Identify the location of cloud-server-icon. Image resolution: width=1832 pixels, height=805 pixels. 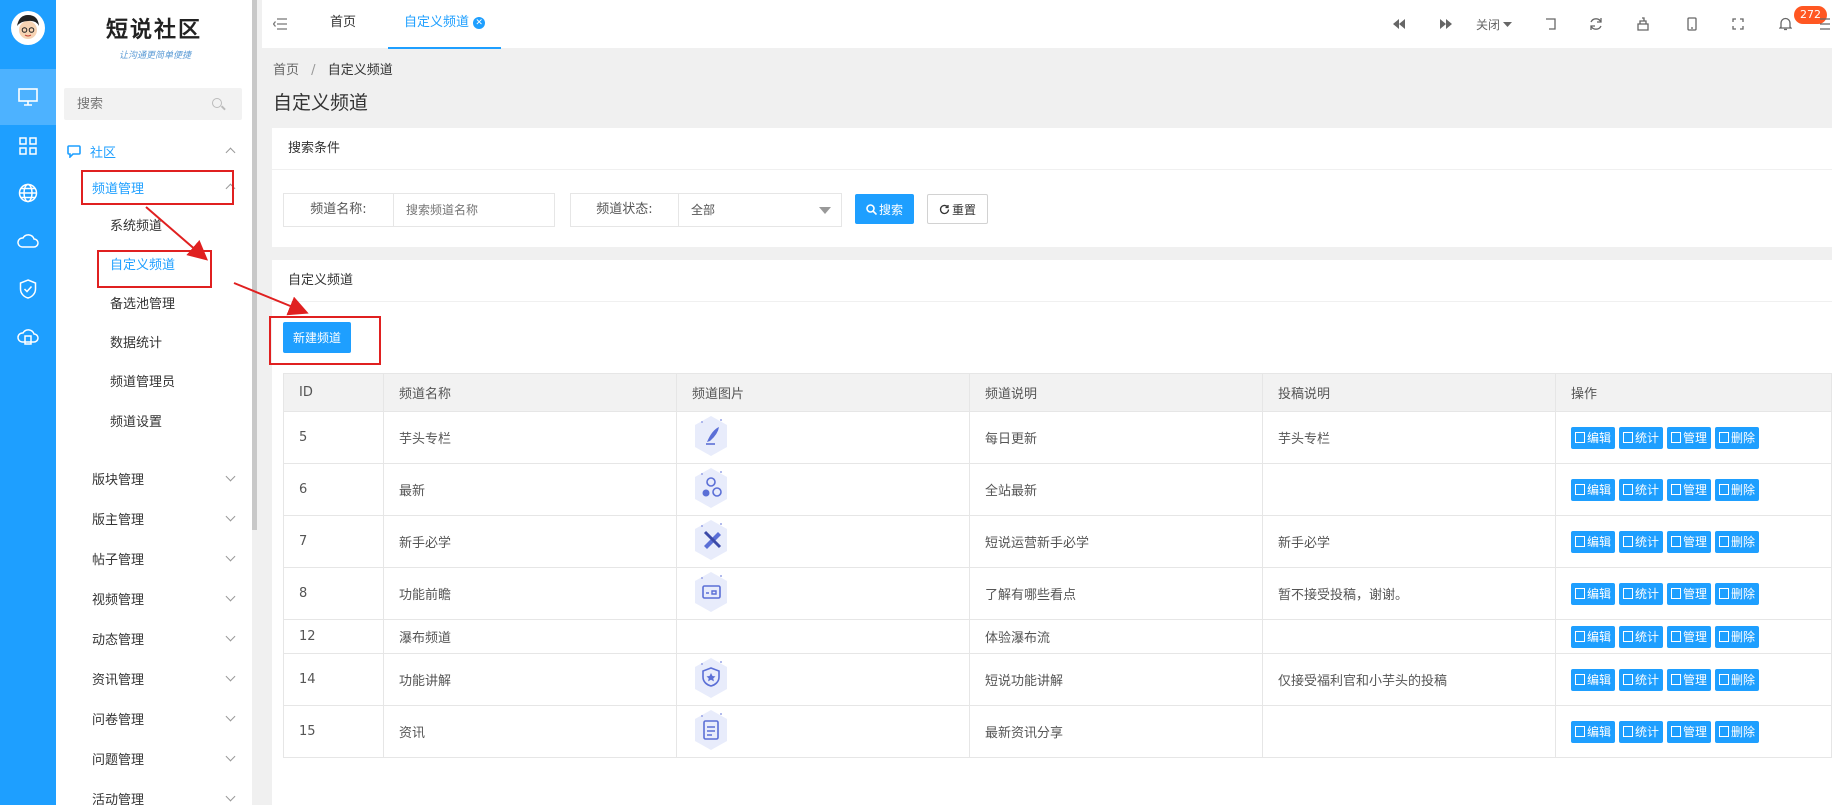
(28, 337).